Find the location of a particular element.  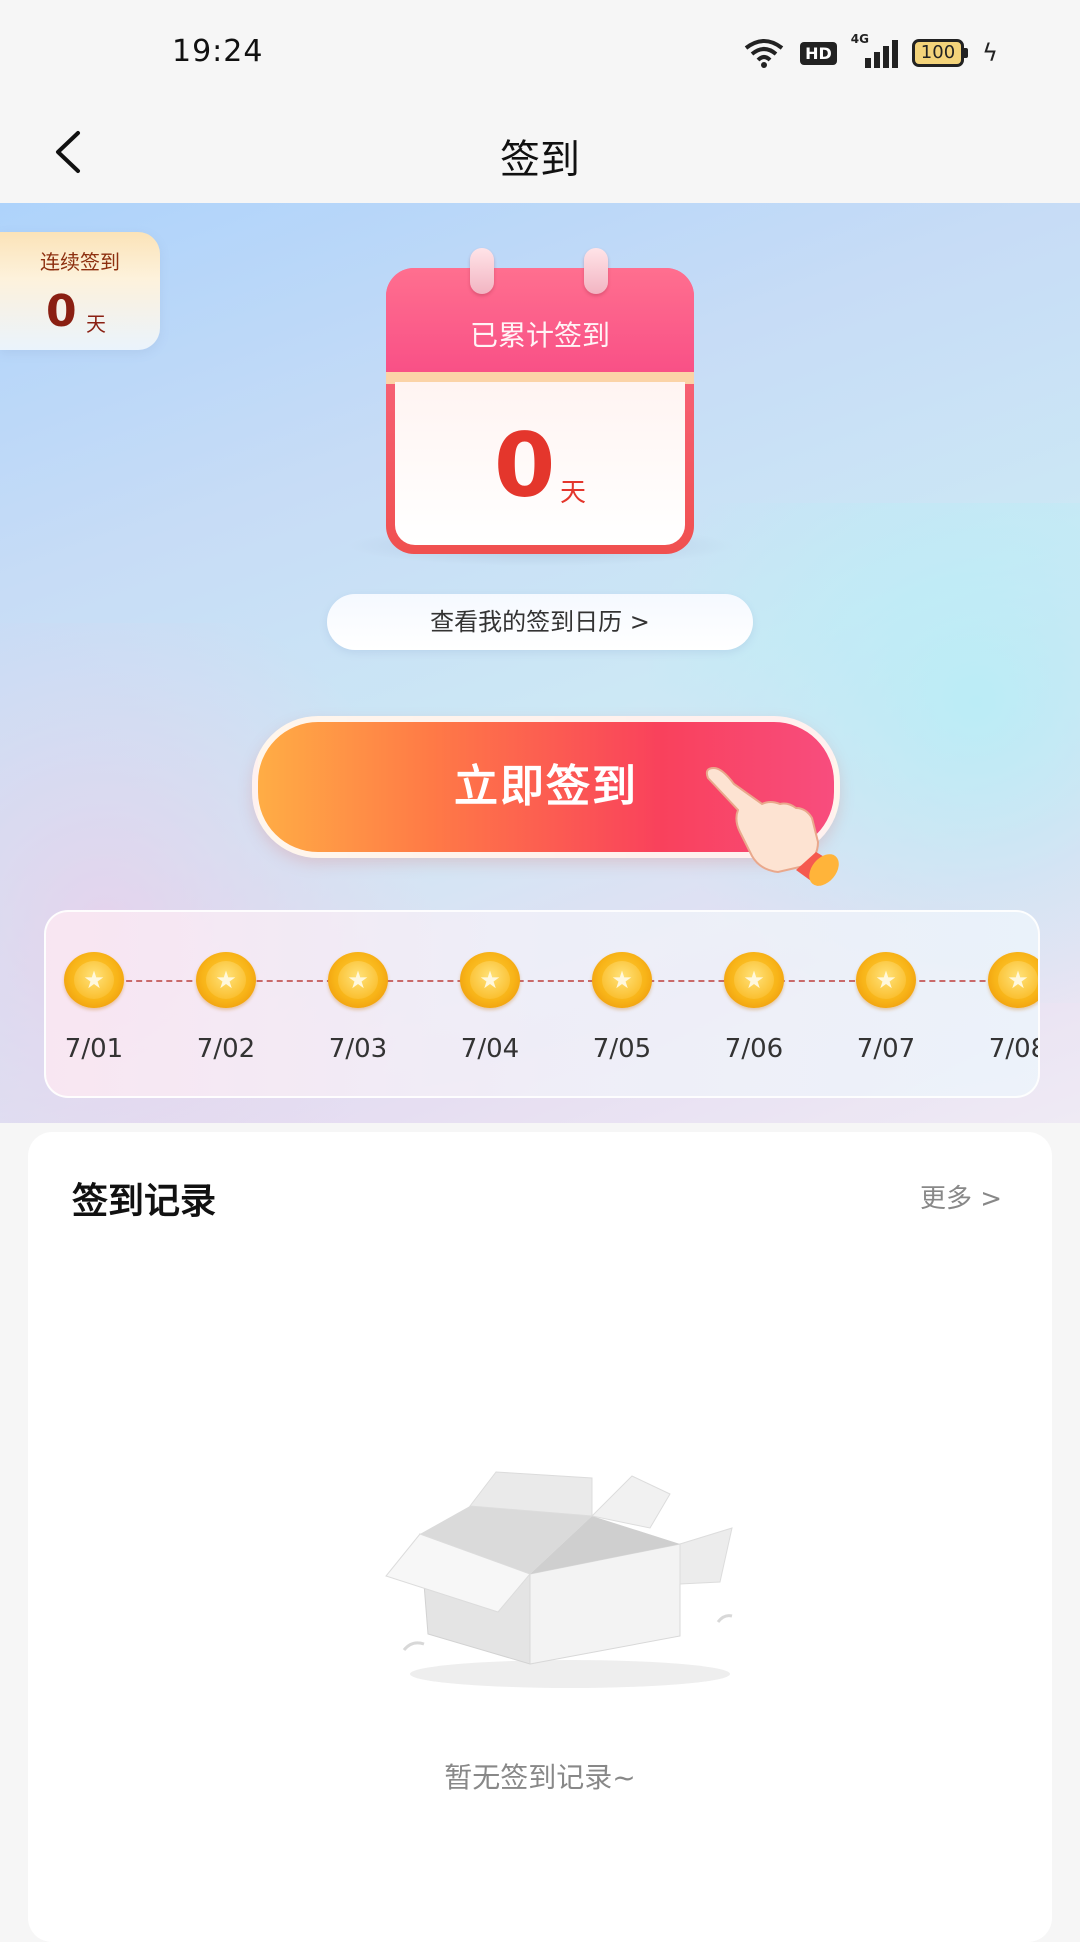

streak-value: 0 is located at coordinates (61, 311).